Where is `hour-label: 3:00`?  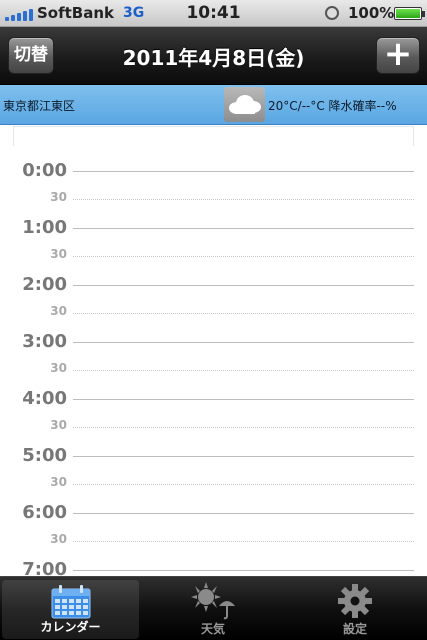 hour-label: 3:00 is located at coordinates (44, 341).